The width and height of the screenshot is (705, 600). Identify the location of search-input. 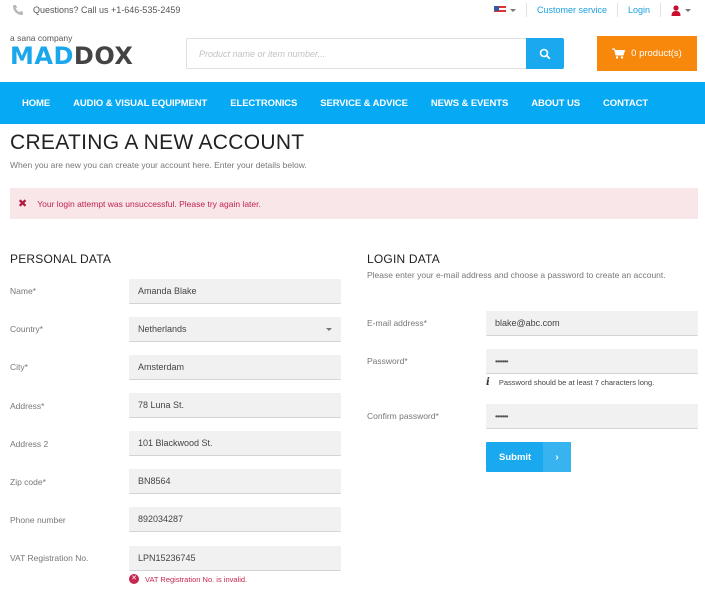
(356, 53).